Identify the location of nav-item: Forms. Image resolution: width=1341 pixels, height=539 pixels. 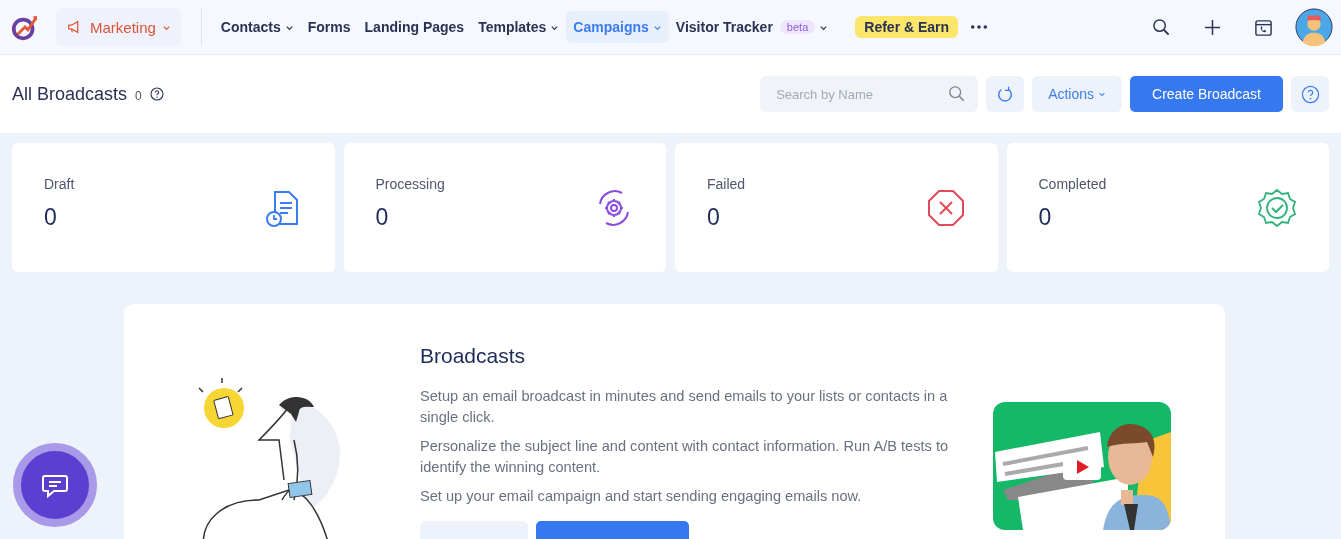
(329, 27).